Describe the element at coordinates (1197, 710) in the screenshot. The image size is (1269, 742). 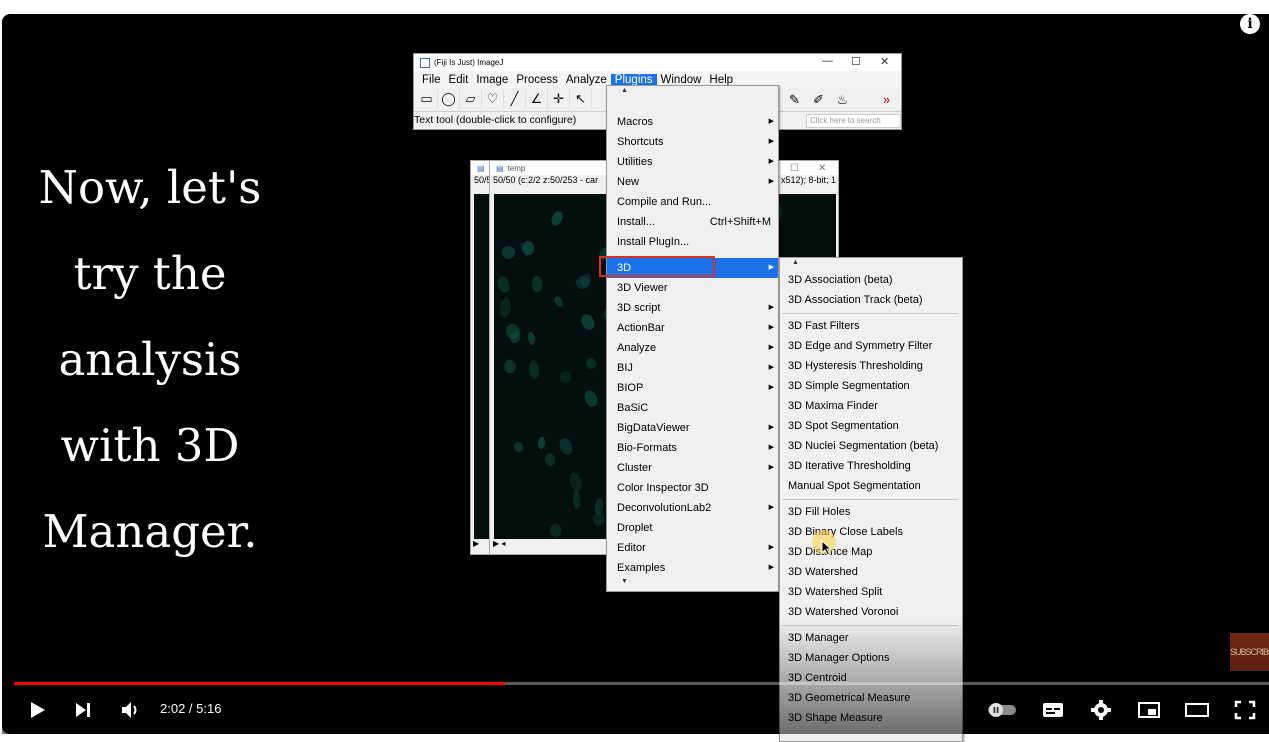
I see `theater-mode-icon` at that location.